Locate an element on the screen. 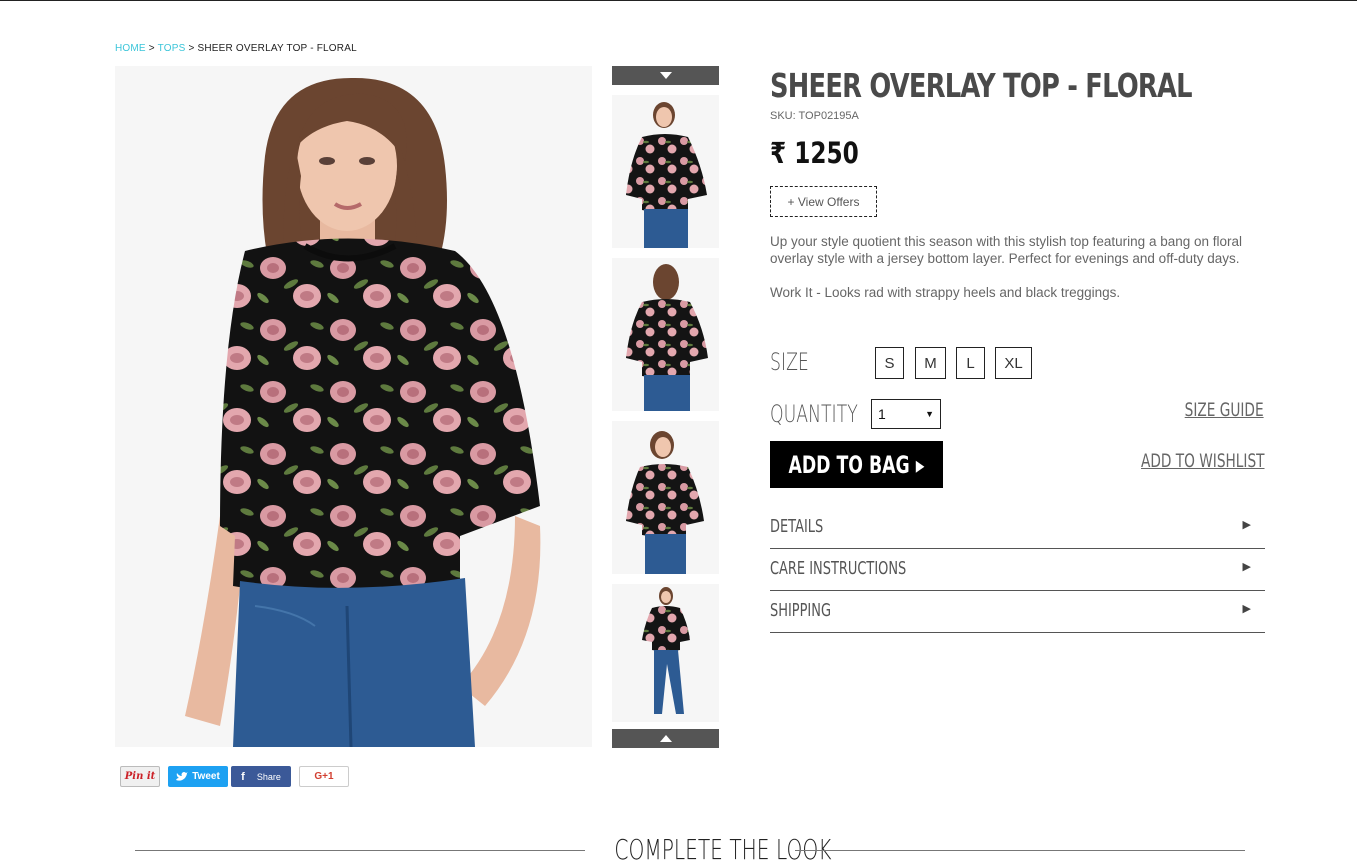 This screenshot has height=867, width=1357. accordion-shipping: SHIPPING ▶ is located at coordinates (1017, 612).